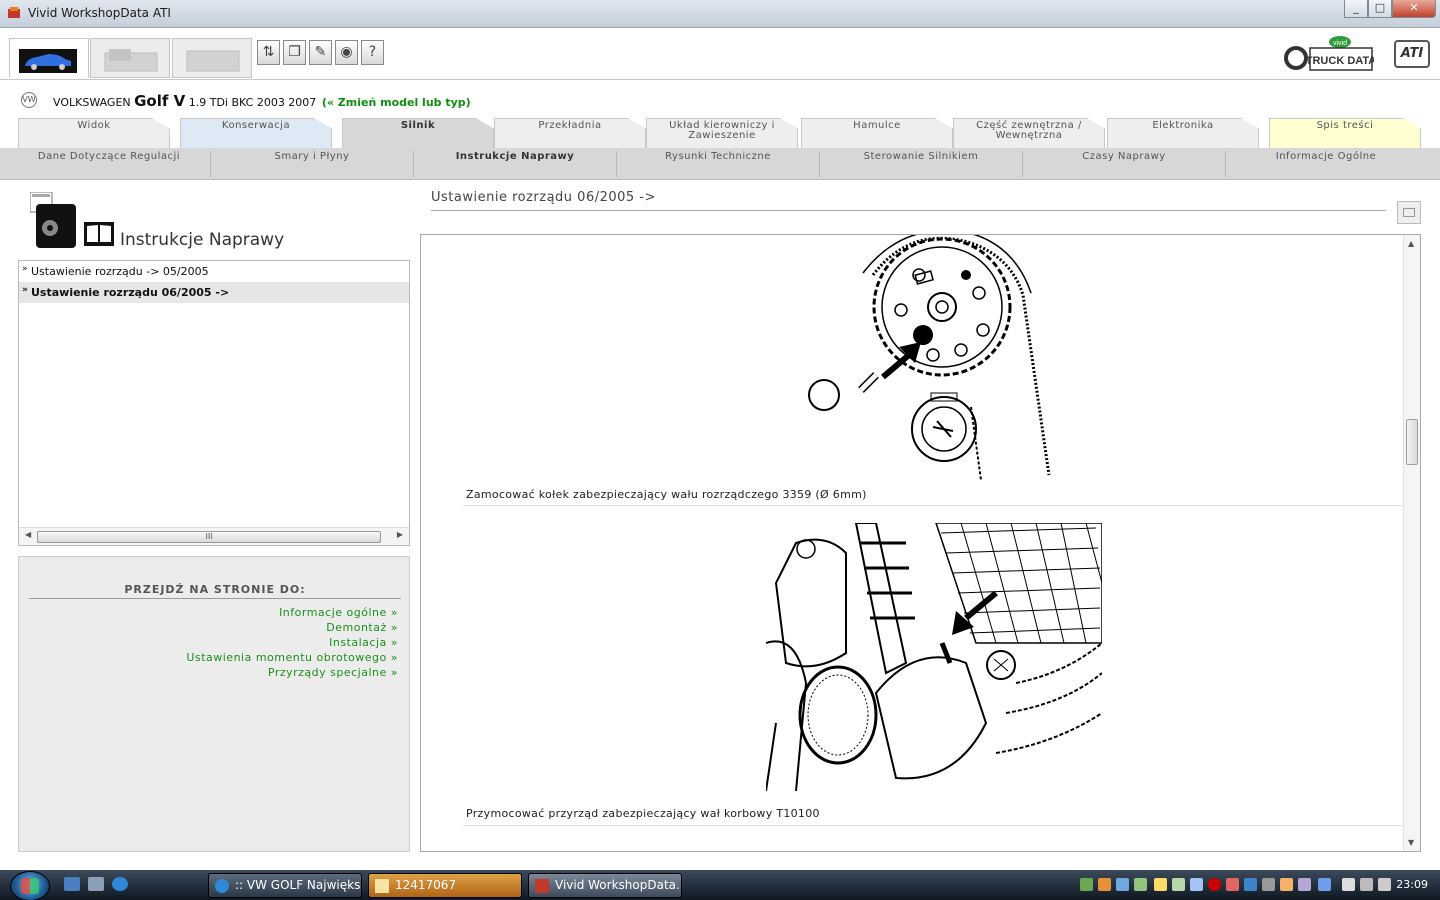 The width and height of the screenshot is (1440, 900). Describe the element at coordinates (294, 52) in the screenshot. I see `copy-icon: ❐` at that location.